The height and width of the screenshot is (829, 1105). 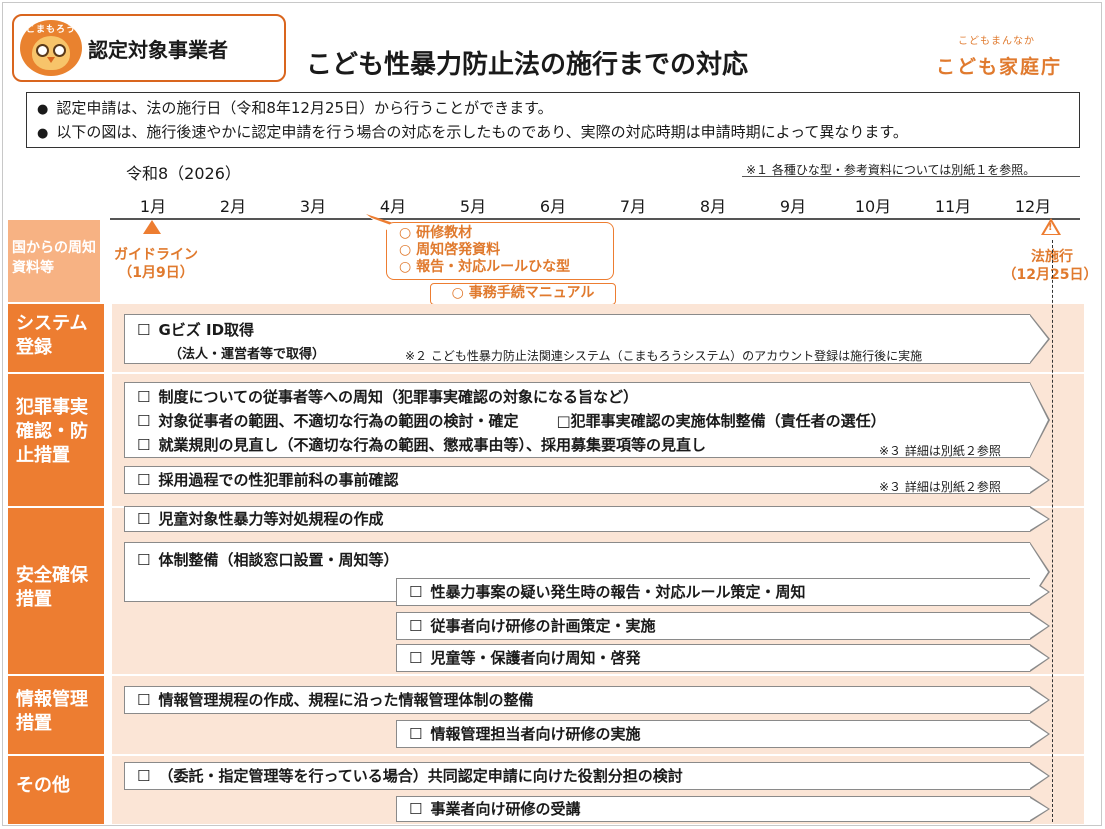 I want to click on year-label: 令和8（2026）, so click(x=183, y=173).